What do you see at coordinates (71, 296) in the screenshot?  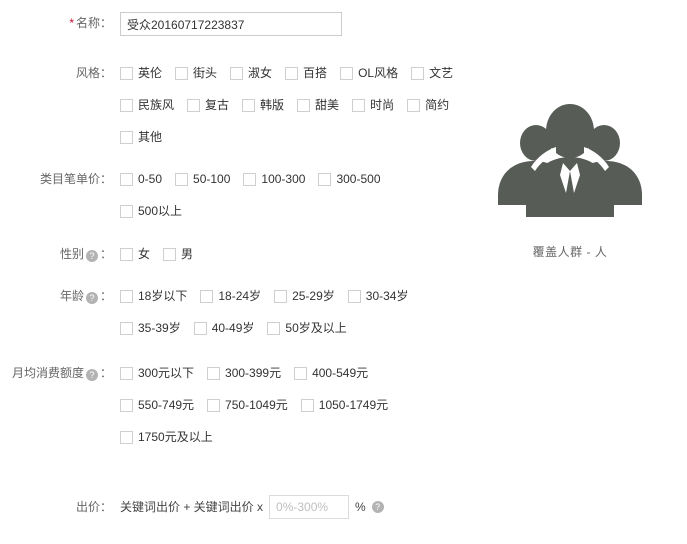 I see `label-age-text: 年龄` at bounding box center [71, 296].